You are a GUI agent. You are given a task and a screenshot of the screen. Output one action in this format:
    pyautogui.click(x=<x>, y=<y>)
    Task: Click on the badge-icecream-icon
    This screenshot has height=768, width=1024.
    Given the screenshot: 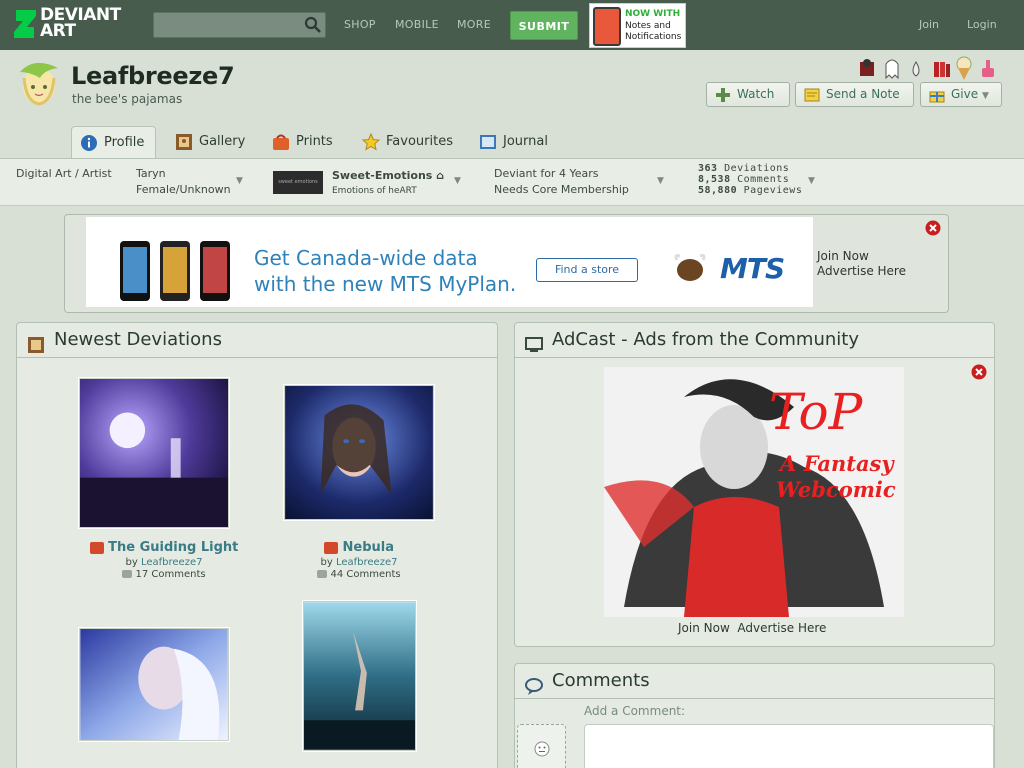 What is the action you would take?
    pyautogui.click(x=964, y=68)
    